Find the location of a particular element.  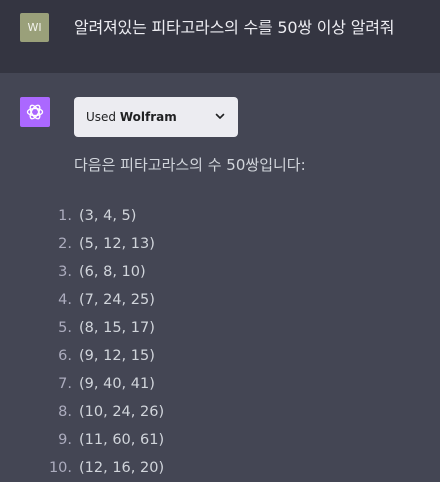

list-item-text: (7, 24, 25) is located at coordinates (117, 300).